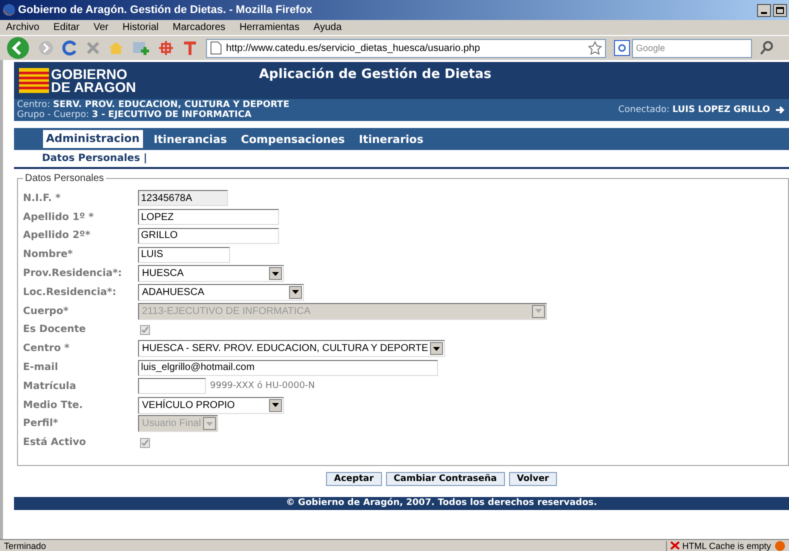  What do you see at coordinates (55, 443) in the screenshot?
I see `field-label: Está Activo` at bounding box center [55, 443].